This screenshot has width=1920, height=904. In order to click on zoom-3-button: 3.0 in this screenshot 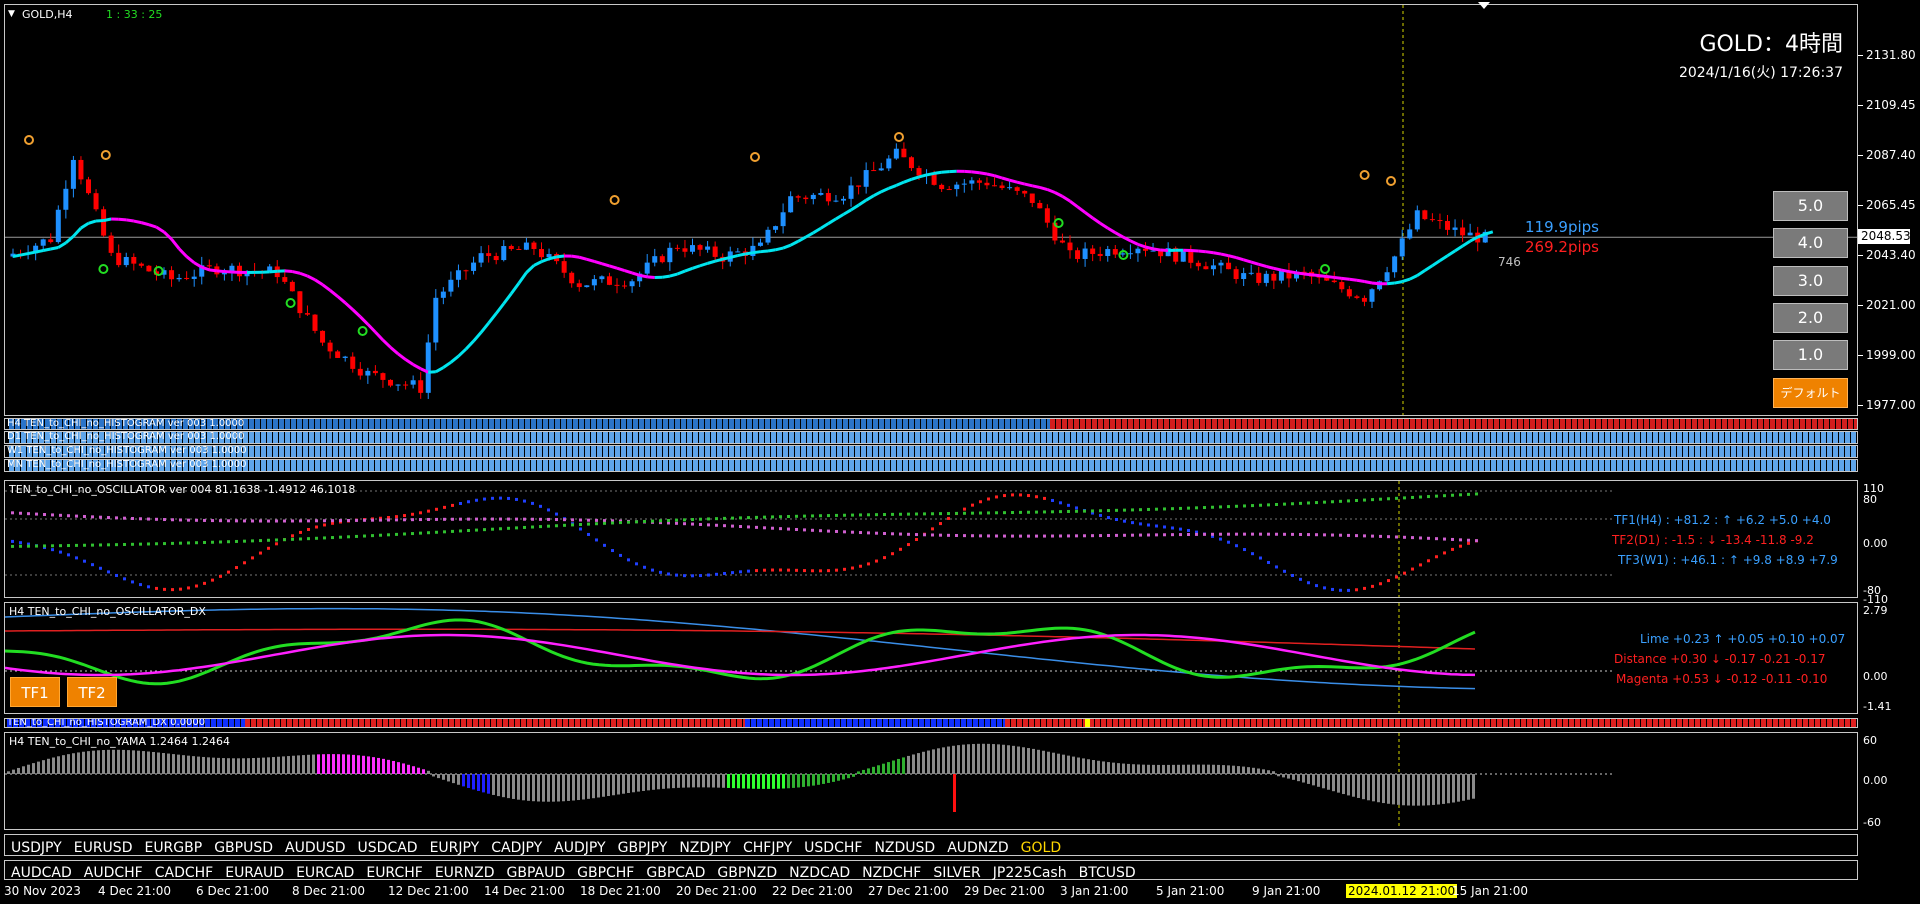, I will do `click(1810, 281)`.